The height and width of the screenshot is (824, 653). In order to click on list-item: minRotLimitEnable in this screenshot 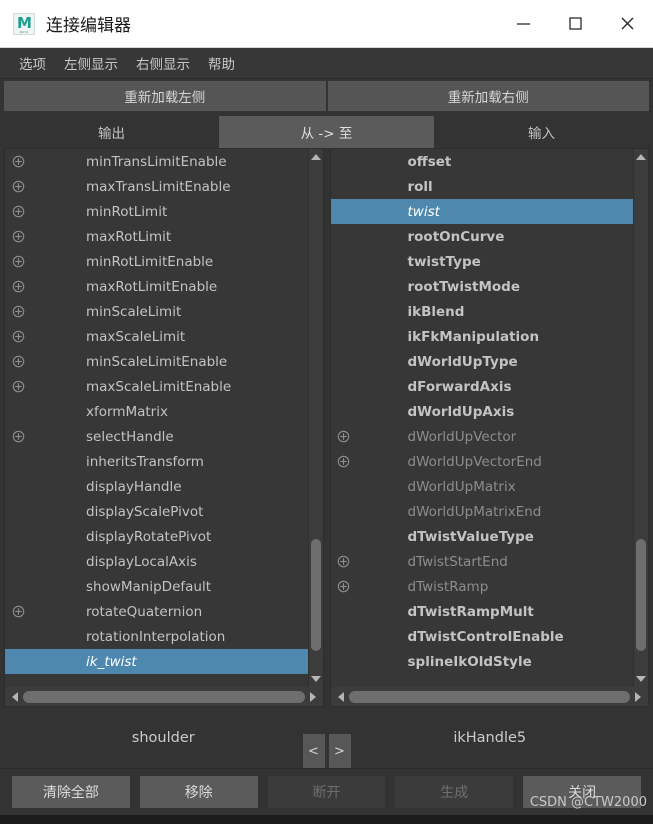, I will do `click(156, 261)`.